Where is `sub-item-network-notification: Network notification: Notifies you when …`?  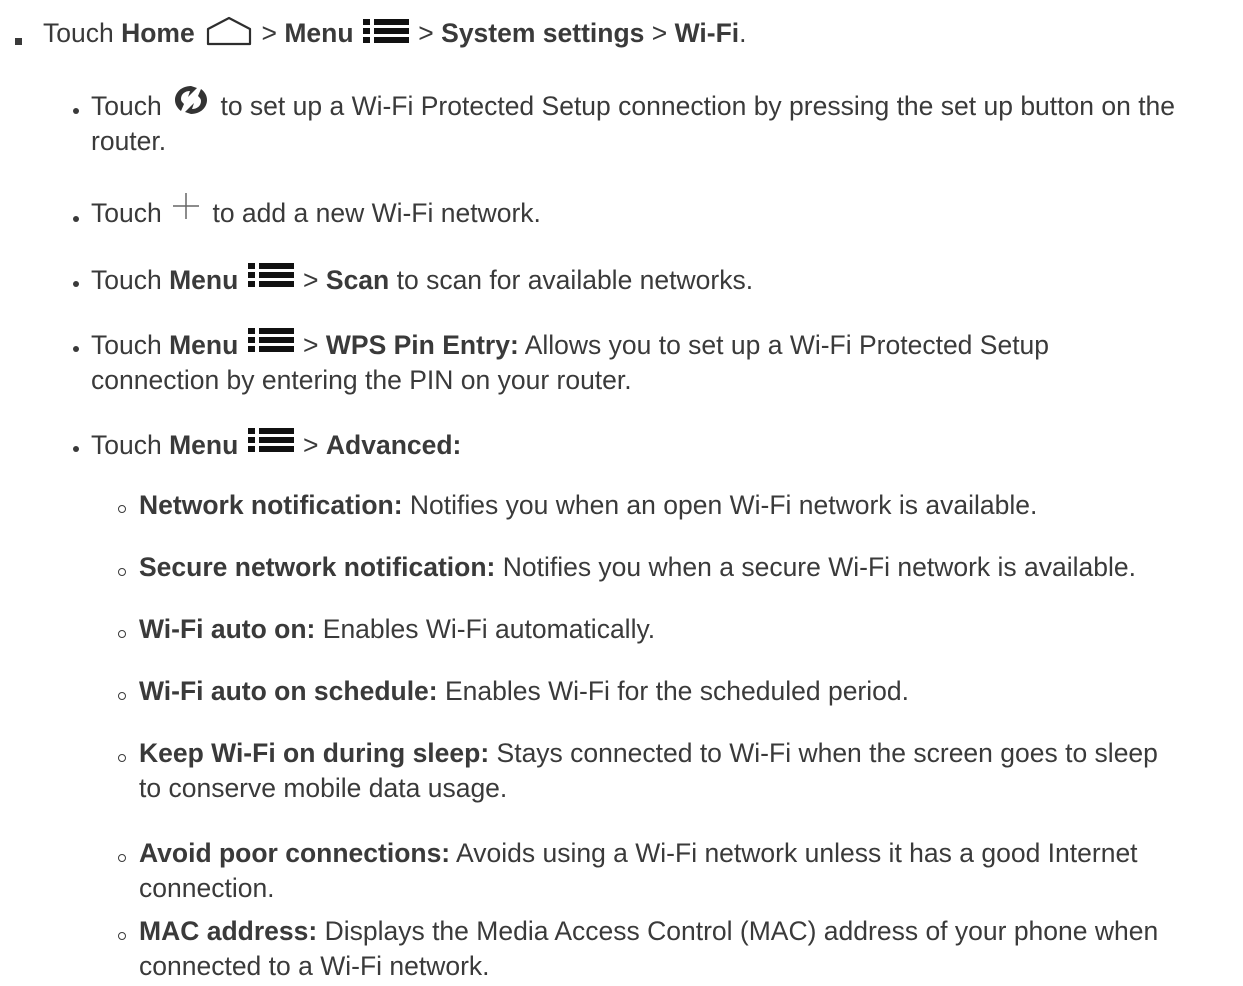
sub-item-network-notification: Network notification: Notifies you when … is located at coordinates (588, 505).